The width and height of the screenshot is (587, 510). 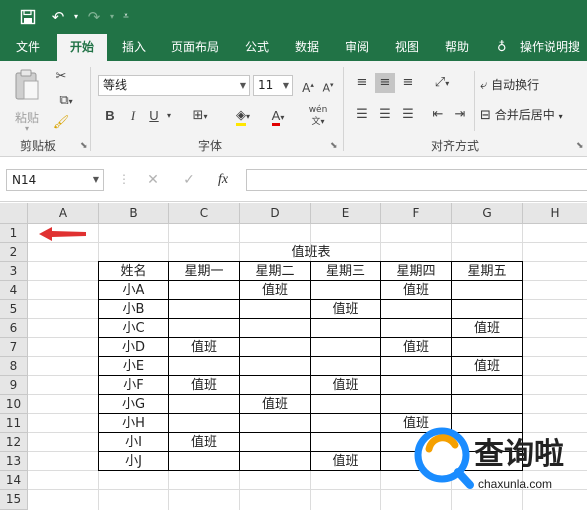 What do you see at coordinates (189, 180) in the screenshot?
I see `enter-icon: ✓` at bounding box center [189, 180].